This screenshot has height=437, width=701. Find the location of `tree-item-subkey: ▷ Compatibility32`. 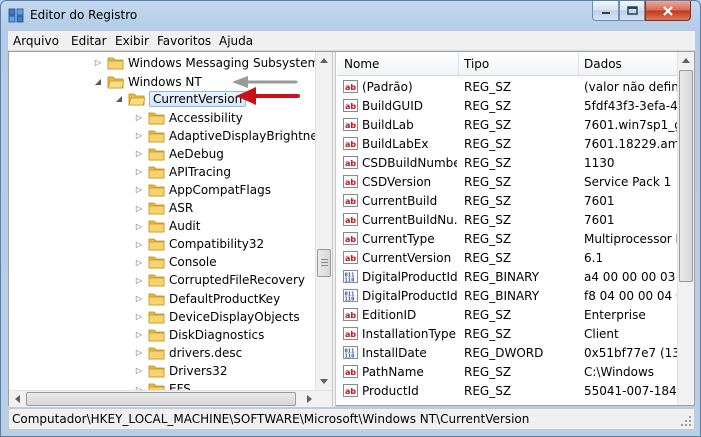

tree-item-subkey: ▷ Compatibility32 is located at coordinates (199, 244).